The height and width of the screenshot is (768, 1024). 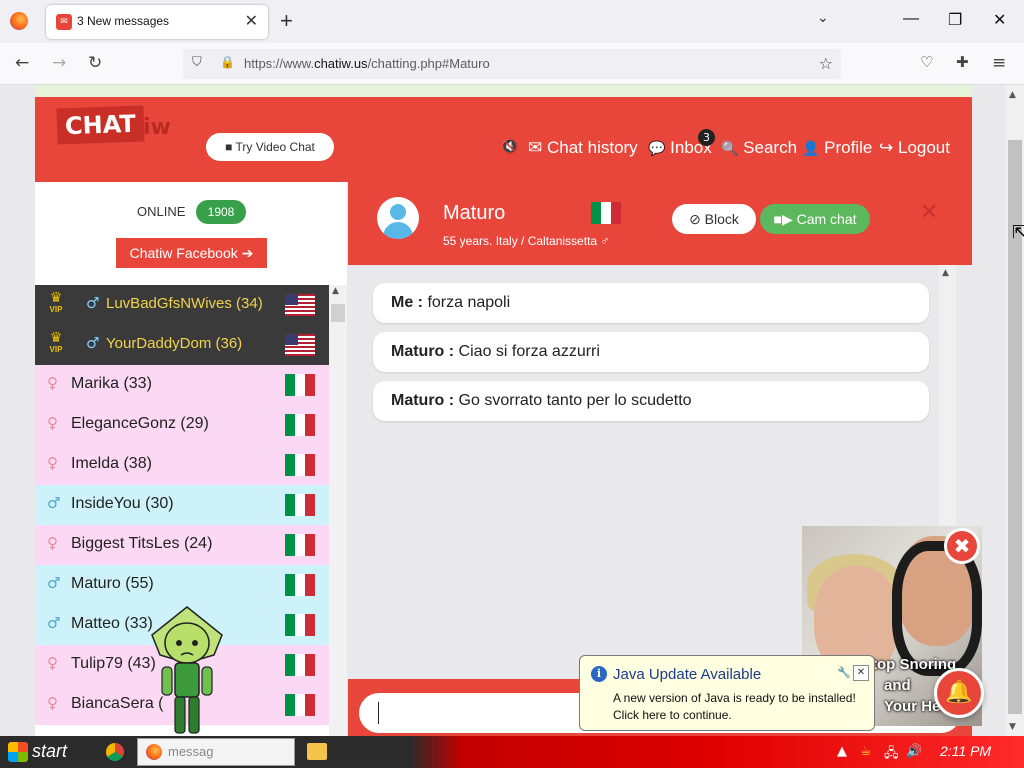 I want to click on mute-icon: 🔇, so click(x=509, y=146).